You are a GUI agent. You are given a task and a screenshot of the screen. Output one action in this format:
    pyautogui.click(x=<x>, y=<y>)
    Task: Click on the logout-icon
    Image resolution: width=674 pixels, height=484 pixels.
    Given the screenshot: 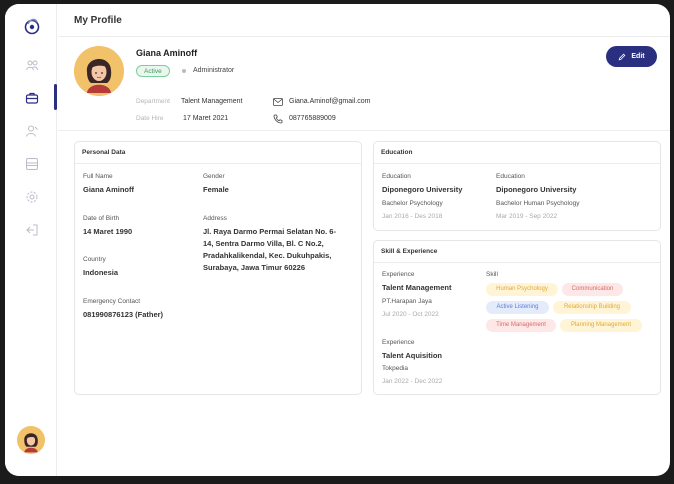 What is the action you would take?
    pyautogui.click(x=32, y=230)
    